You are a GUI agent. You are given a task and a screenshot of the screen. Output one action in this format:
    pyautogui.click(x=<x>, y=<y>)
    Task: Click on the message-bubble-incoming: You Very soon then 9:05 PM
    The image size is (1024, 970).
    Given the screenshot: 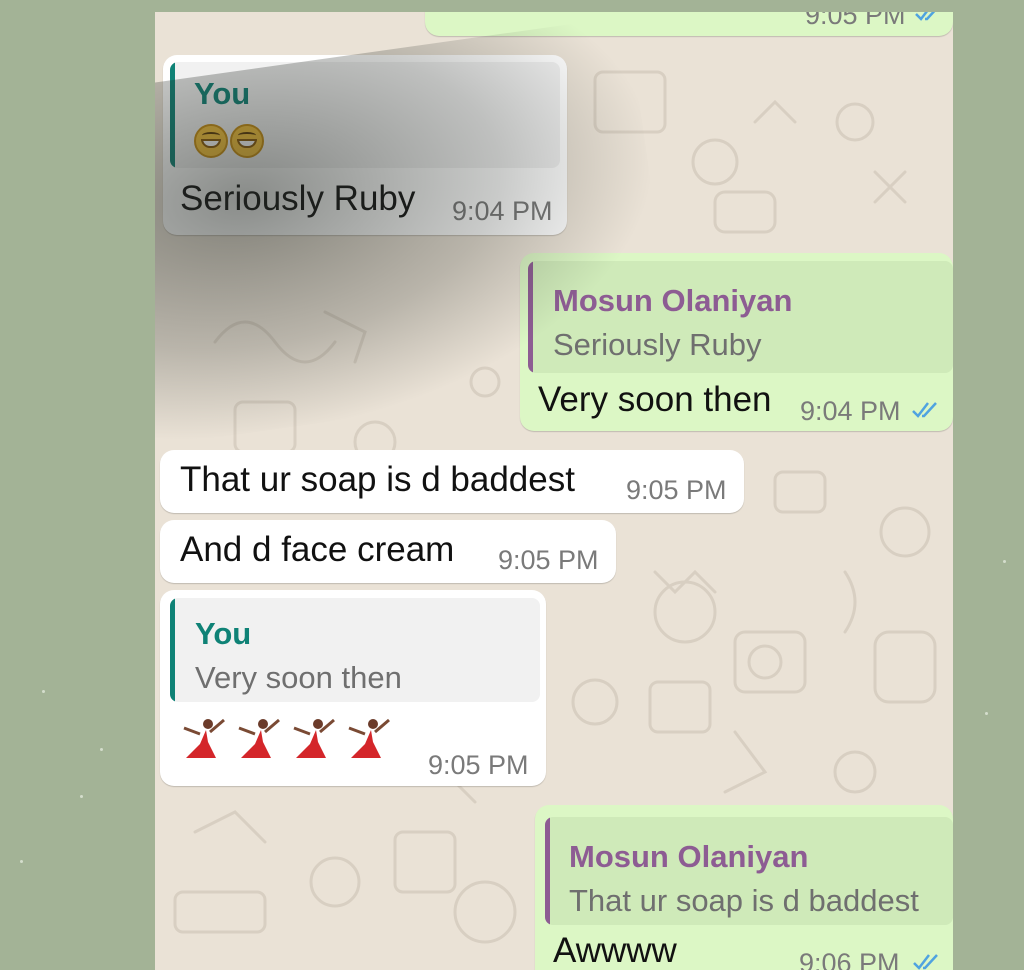 What is the action you would take?
    pyautogui.click(x=353, y=688)
    